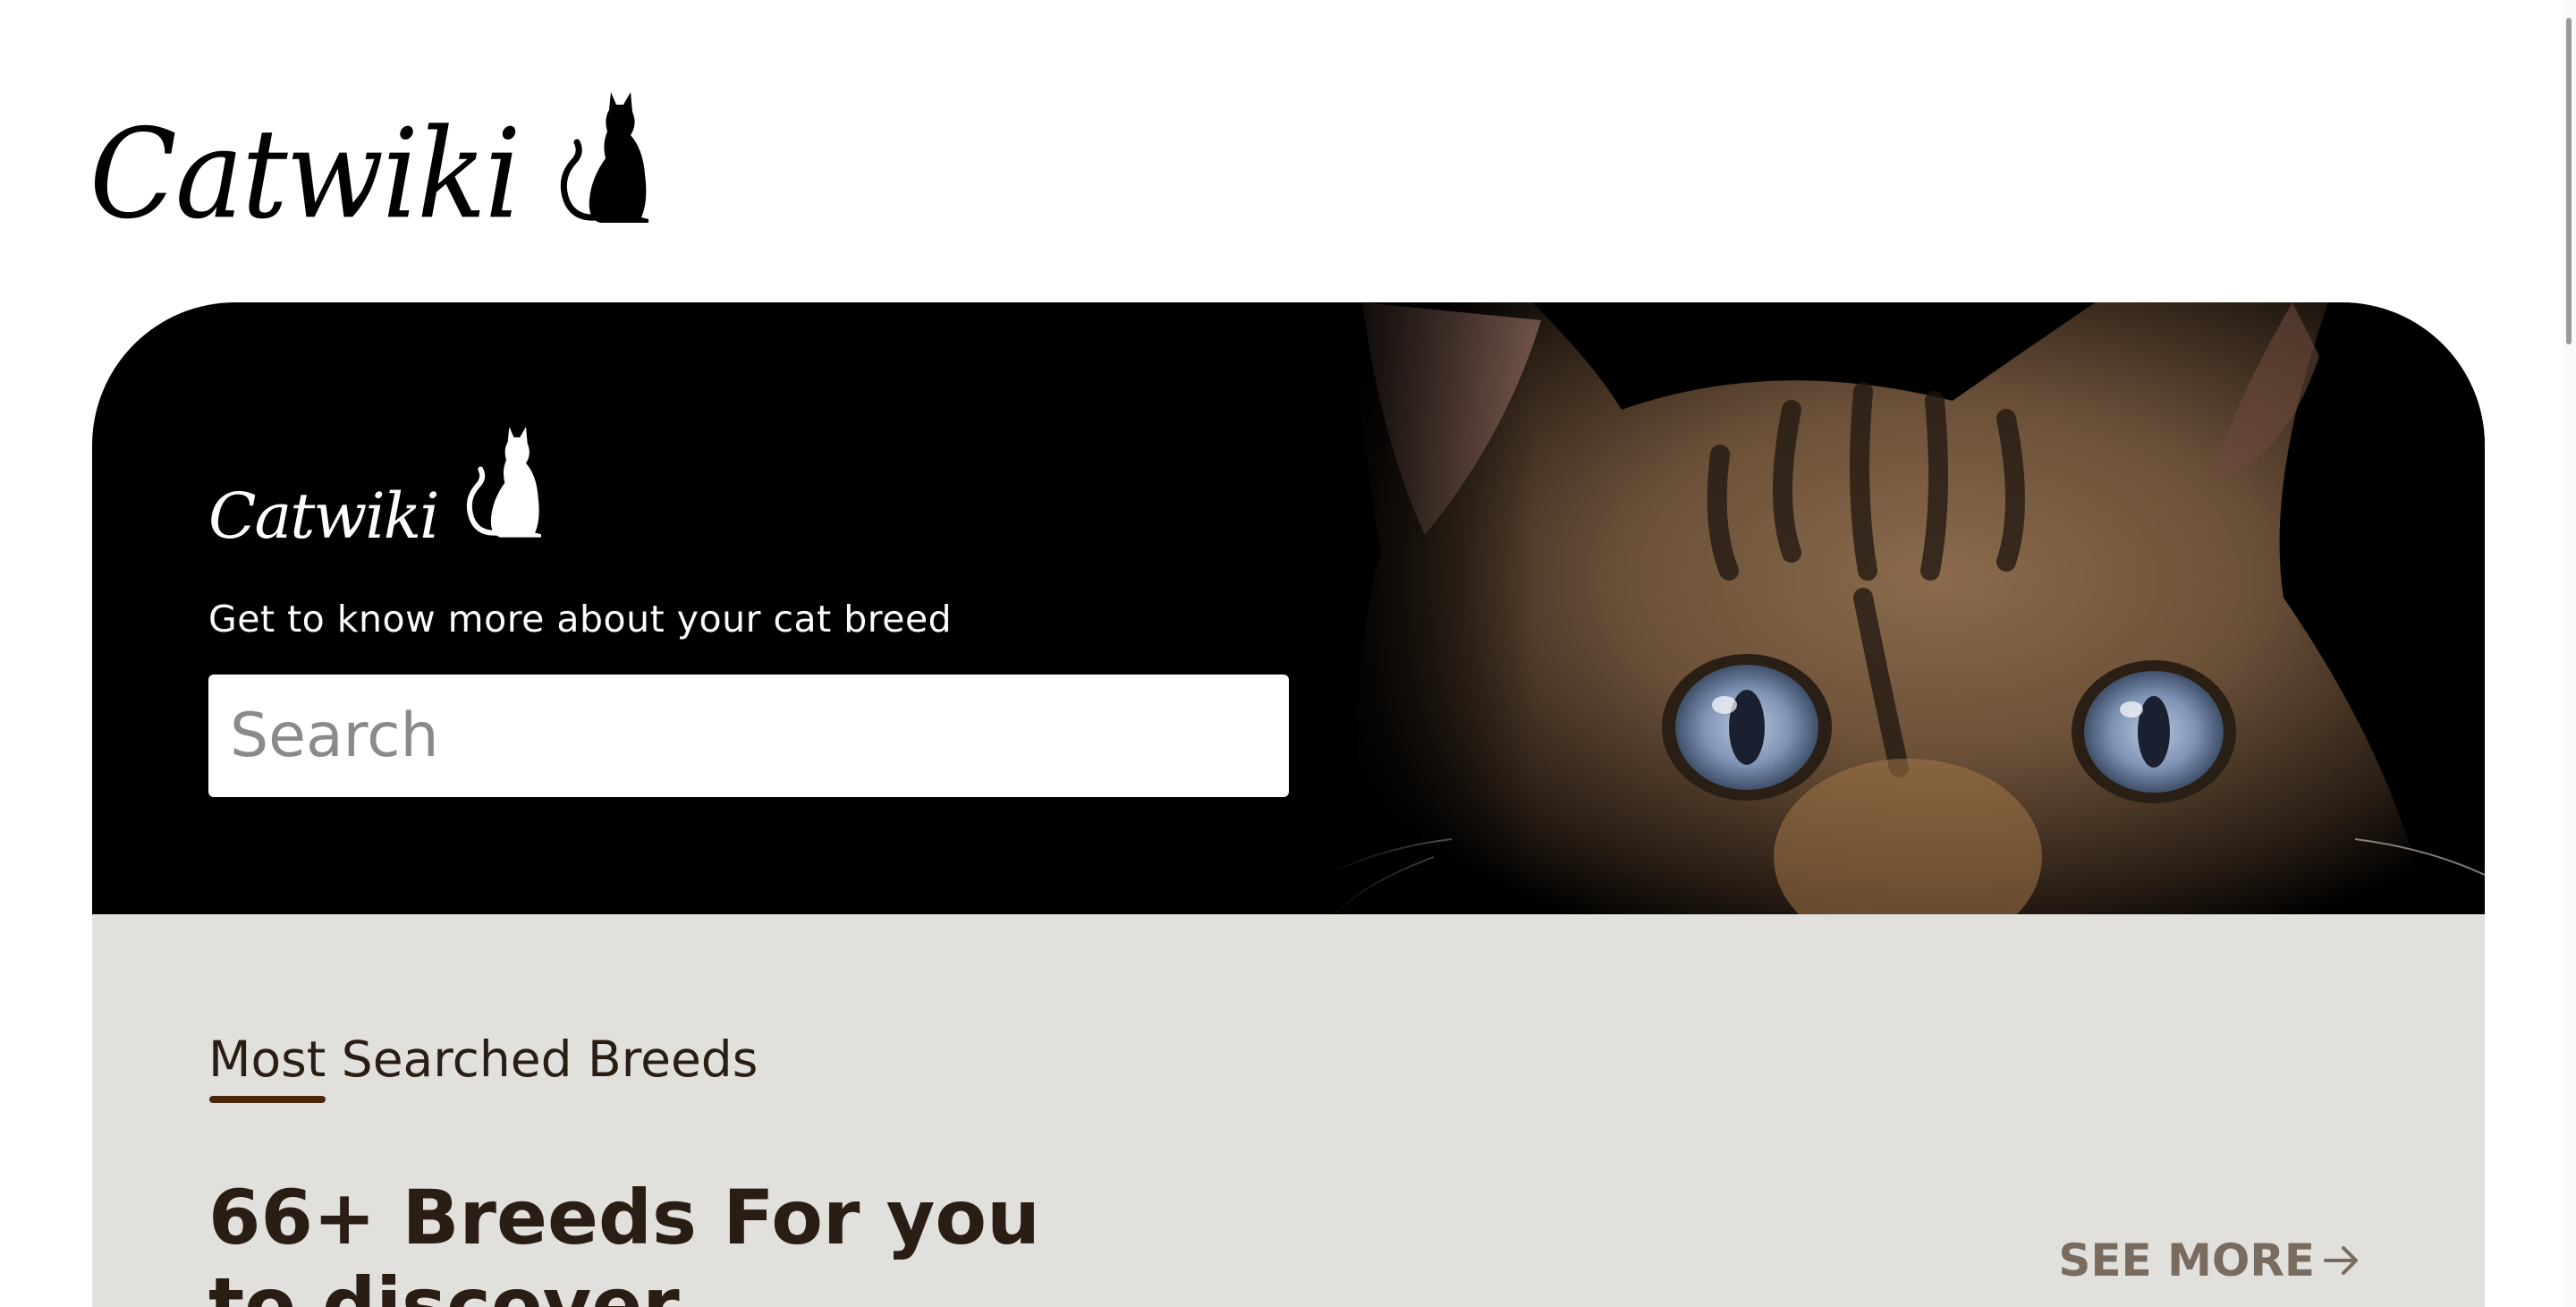 The width and height of the screenshot is (2576, 1307). What do you see at coordinates (2569, 181) in the screenshot?
I see `scrollbar-thumb` at bounding box center [2569, 181].